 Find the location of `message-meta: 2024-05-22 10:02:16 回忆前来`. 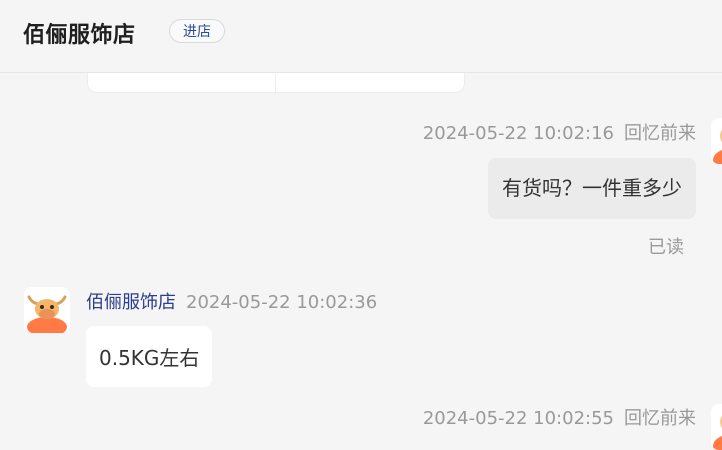

message-meta: 2024-05-22 10:02:16 回忆前来 is located at coordinates (559, 132).